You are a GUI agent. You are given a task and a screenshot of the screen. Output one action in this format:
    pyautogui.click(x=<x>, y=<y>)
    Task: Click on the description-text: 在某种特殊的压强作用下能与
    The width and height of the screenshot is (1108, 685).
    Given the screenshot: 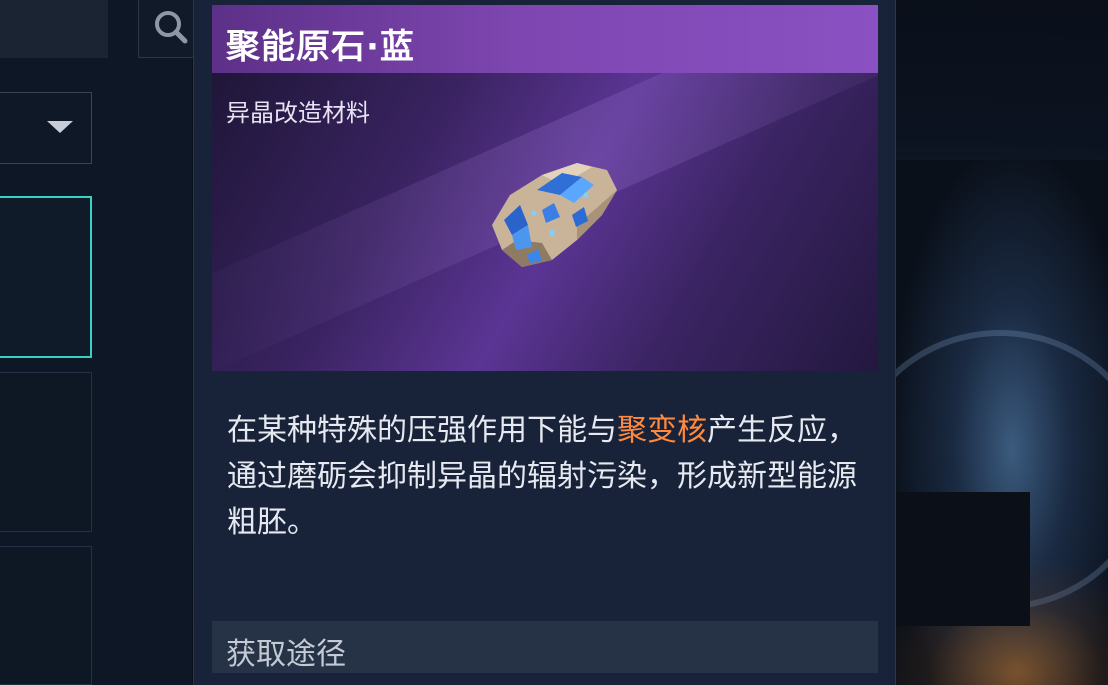 What is the action you would take?
    pyautogui.click(x=422, y=430)
    